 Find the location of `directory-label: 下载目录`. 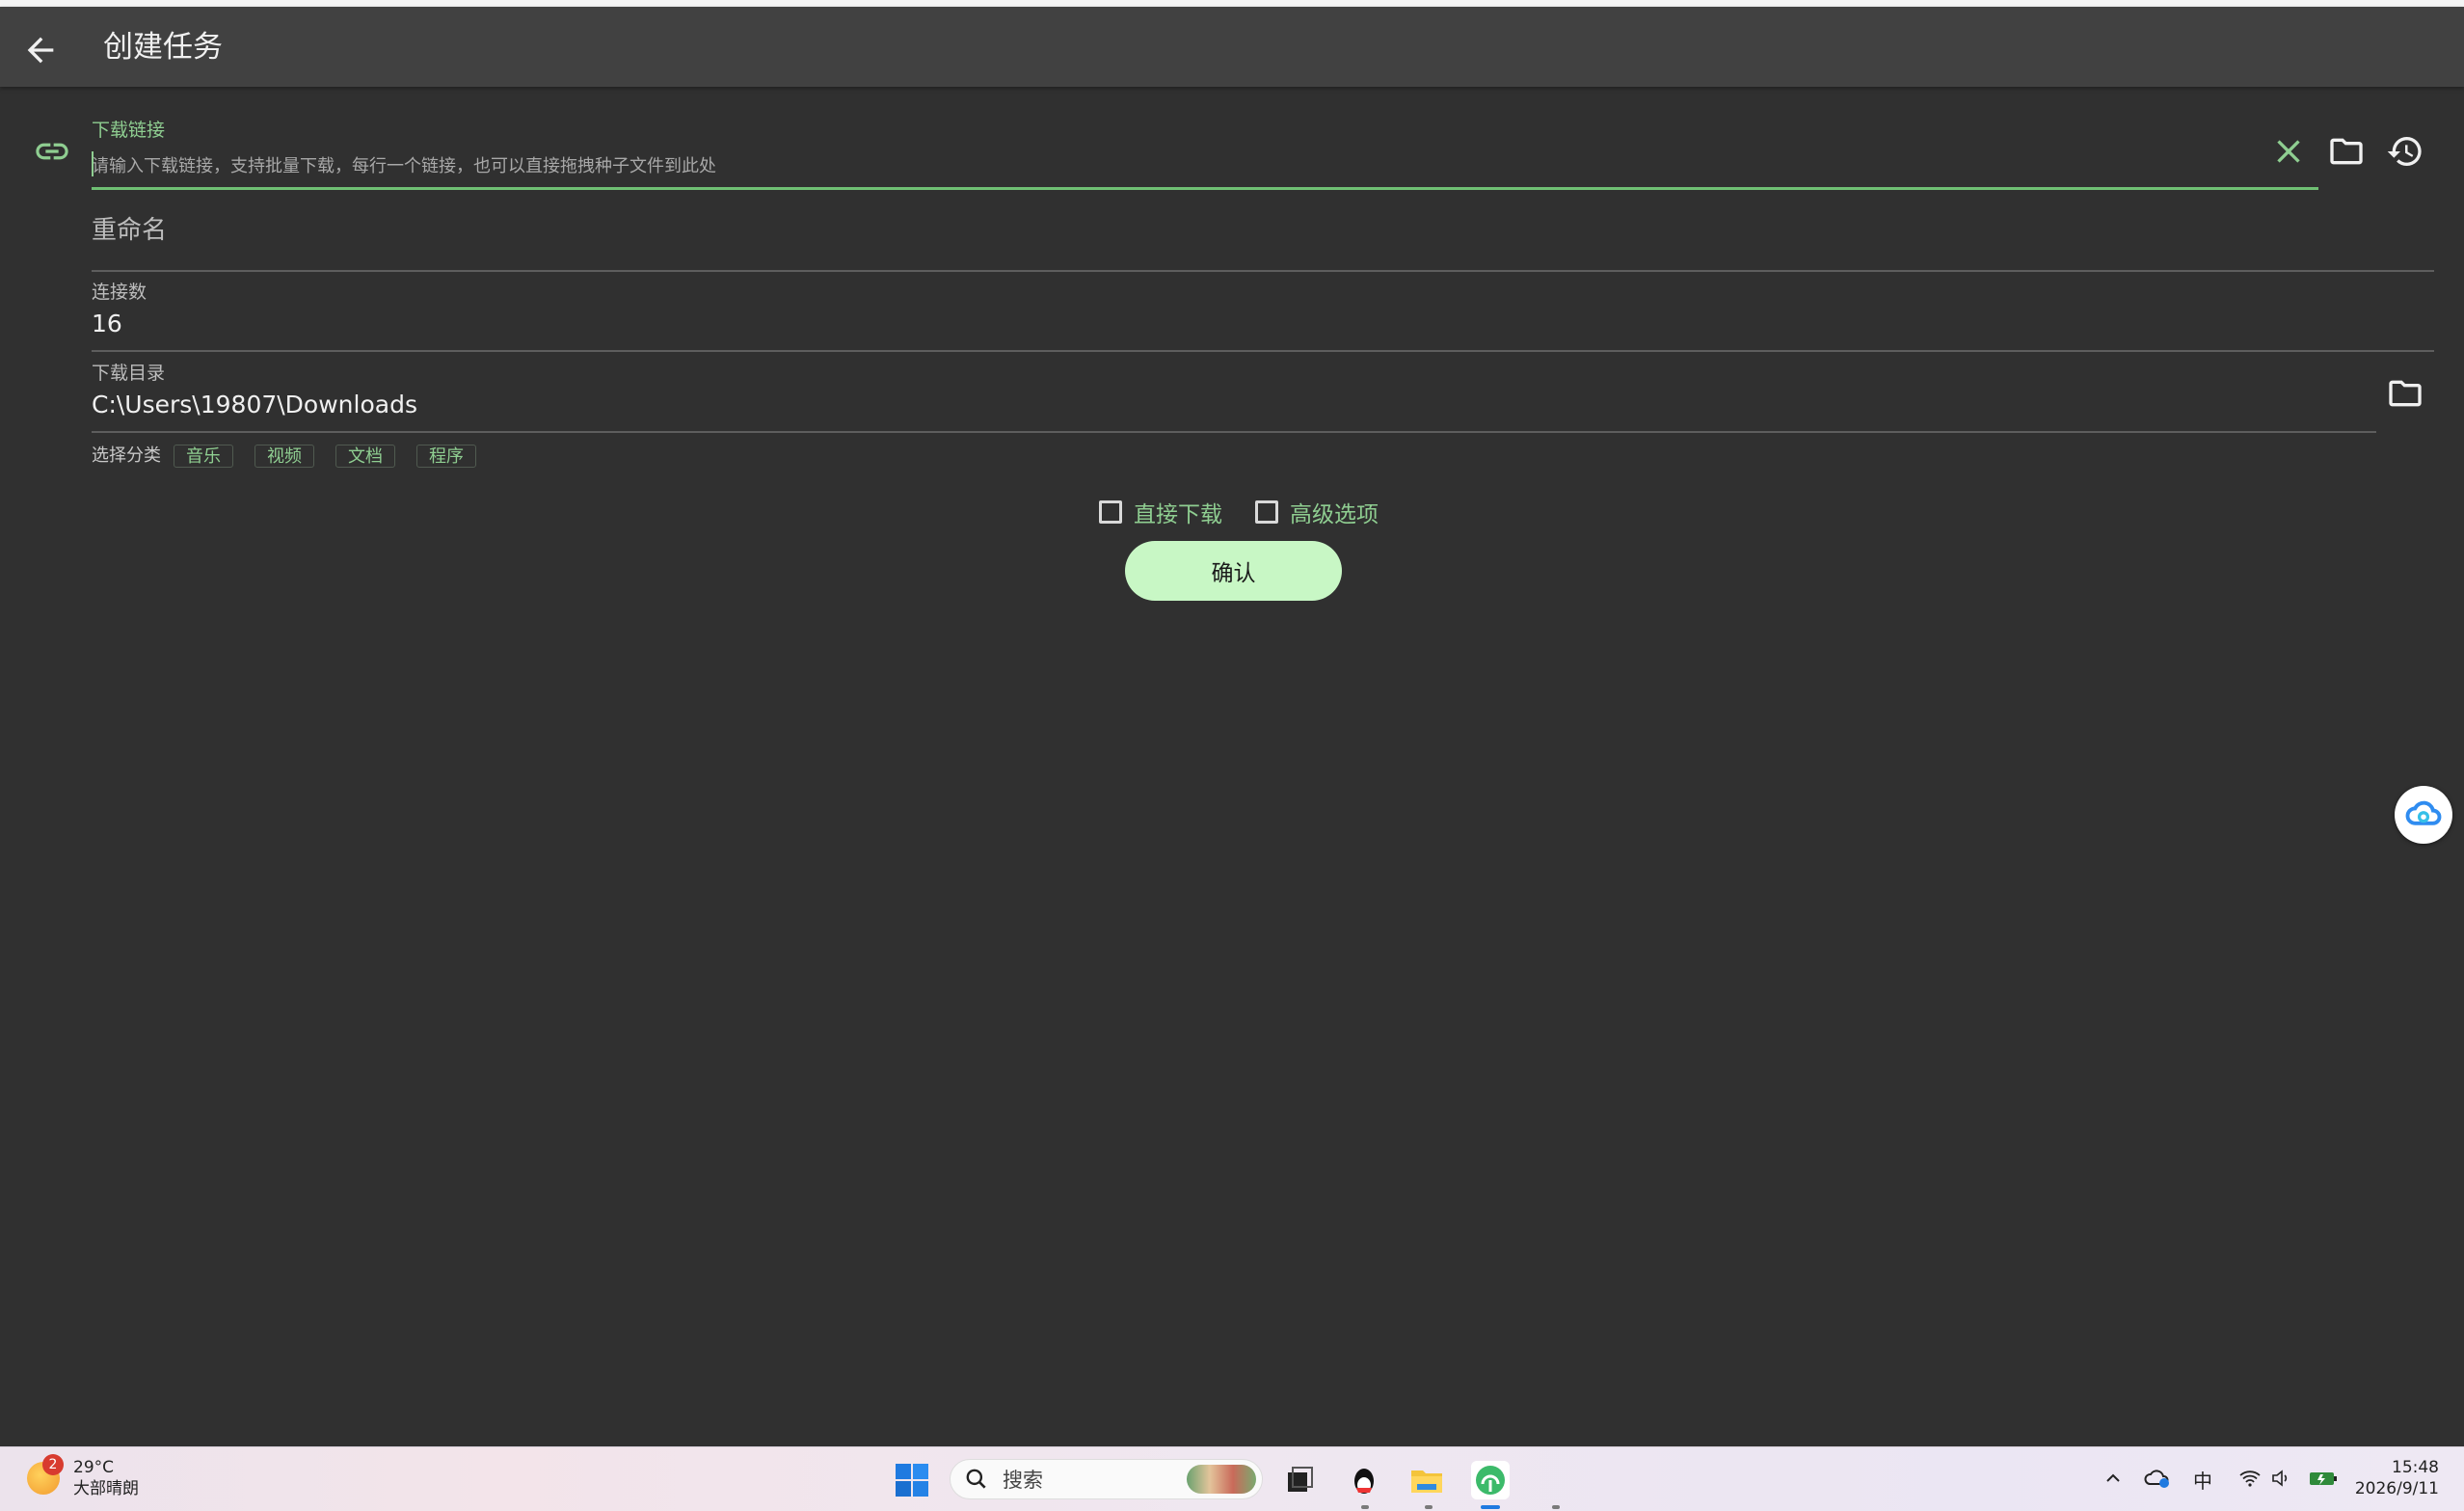

directory-label: 下载目录 is located at coordinates (129, 373).